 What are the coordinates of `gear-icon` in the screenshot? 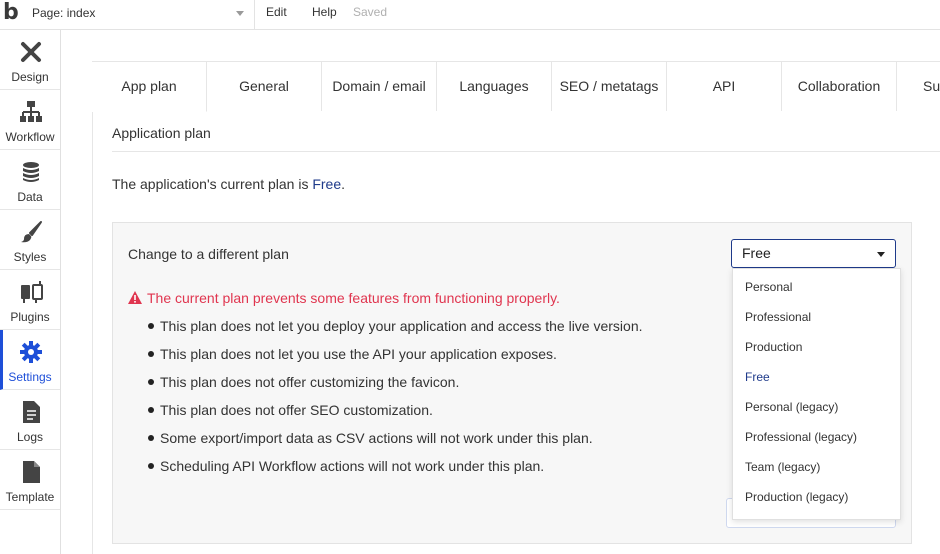 It's located at (31, 352).